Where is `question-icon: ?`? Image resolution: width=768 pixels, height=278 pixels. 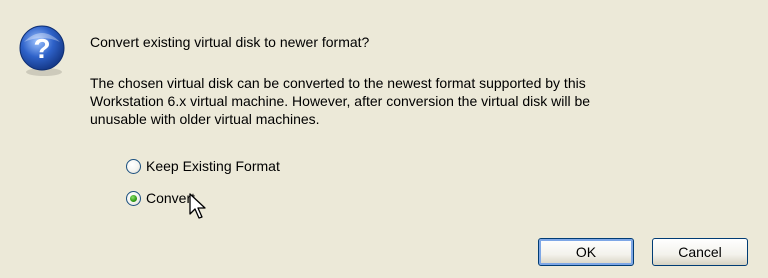
question-icon: ? is located at coordinates (42, 50).